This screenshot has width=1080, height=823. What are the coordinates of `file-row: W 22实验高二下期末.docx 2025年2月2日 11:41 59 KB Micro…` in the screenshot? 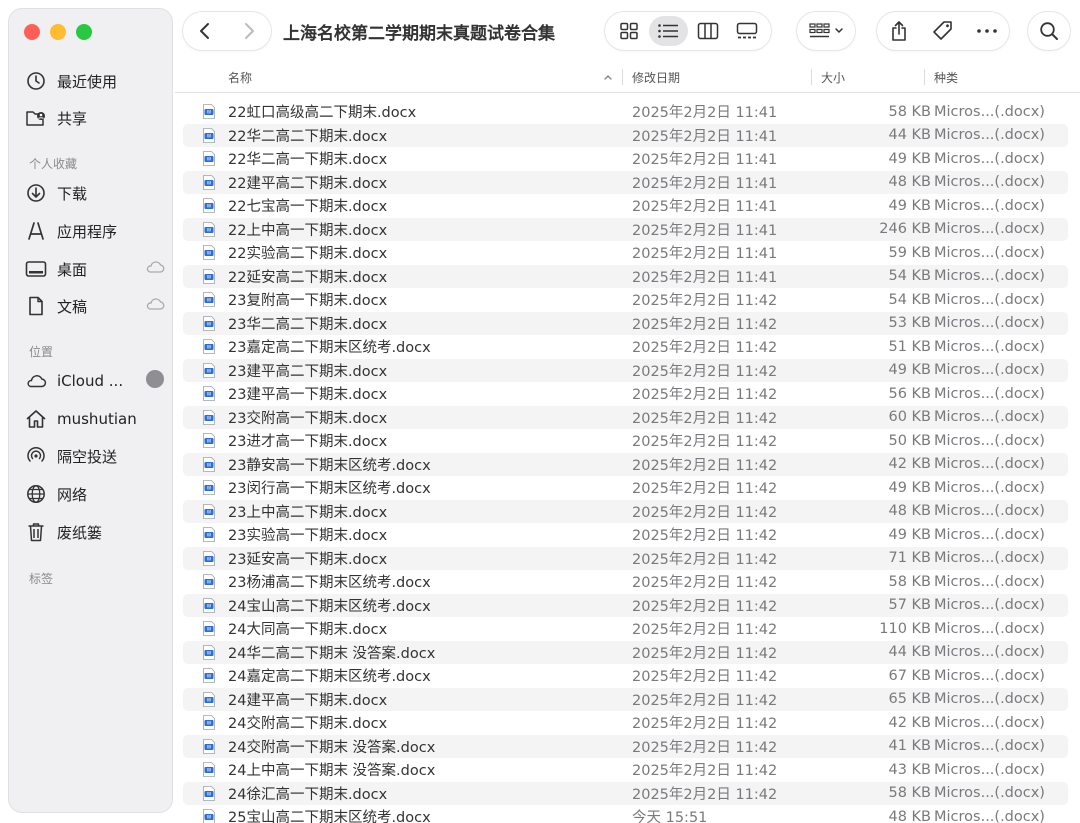 It's located at (625, 253).